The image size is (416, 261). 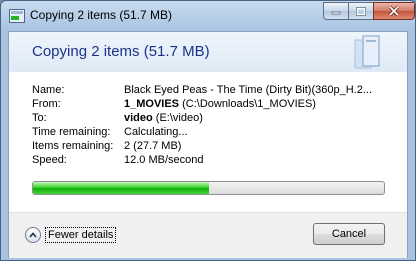 I want to click on maximize-icon, so click(x=361, y=11).